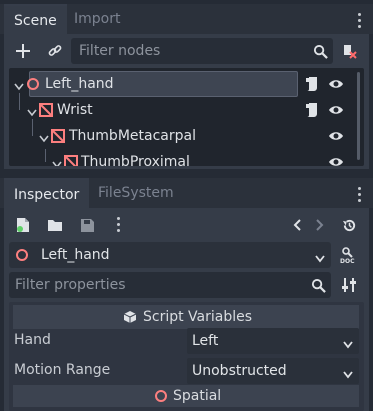 The width and height of the screenshot is (373, 411). What do you see at coordinates (136, 193) in the screenshot?
I see `tab-filesystem: FileSystem` at bounding box center [136, 193].